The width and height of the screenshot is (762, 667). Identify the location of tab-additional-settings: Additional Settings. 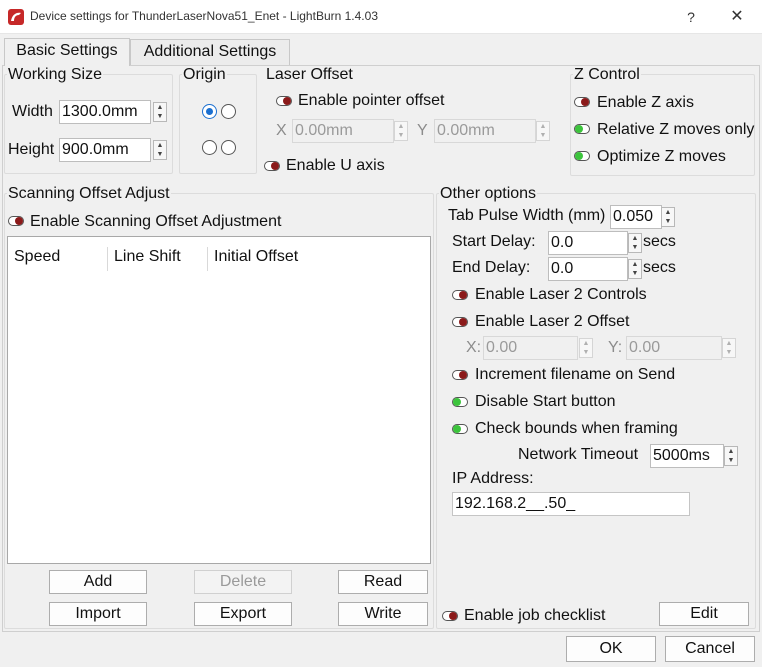
(210, 52).